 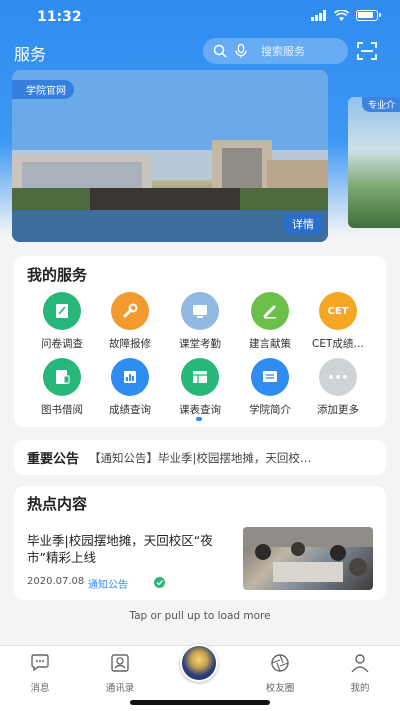 What do you see at coordinates (374, 162) in the screenshot?
I see `banner-next-slide: 专业介` at bounding box center [374, 162].